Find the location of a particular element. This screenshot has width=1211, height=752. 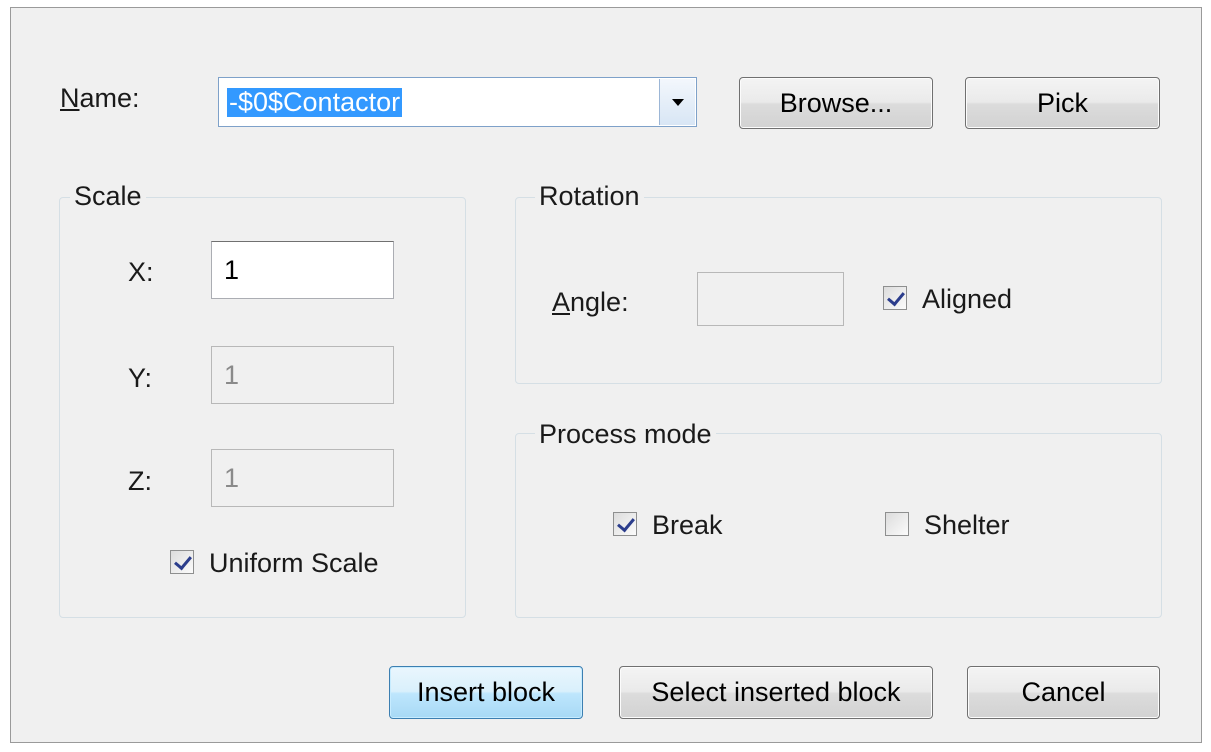

uniform-scale-label: Uniform Scale is located at coordinates (294, 563).